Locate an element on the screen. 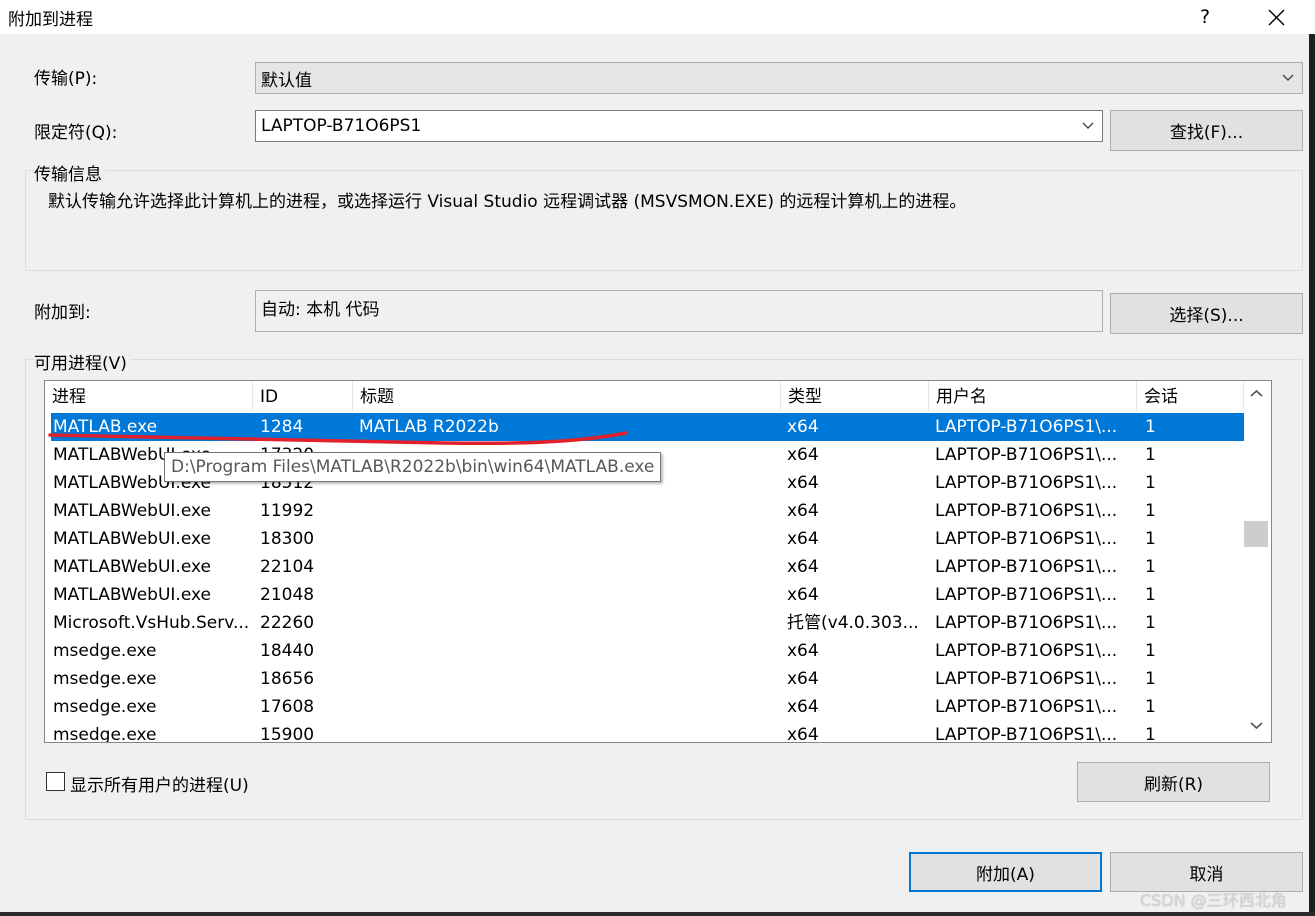 This screenshot has height=916, width=1315. qualifier-input: LAPTOP-B71O6PS1 is located at coordinates (679, 126).